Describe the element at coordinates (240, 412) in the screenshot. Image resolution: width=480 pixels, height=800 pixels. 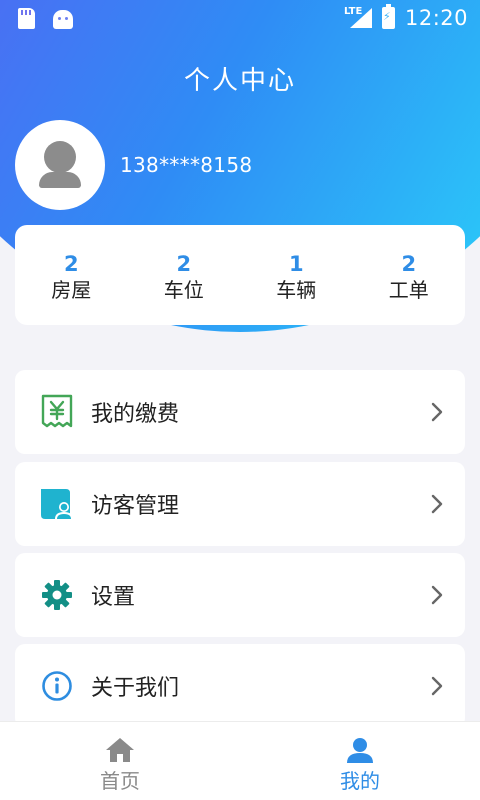
I see `menu-item-payments: 我的缴费` at that location.